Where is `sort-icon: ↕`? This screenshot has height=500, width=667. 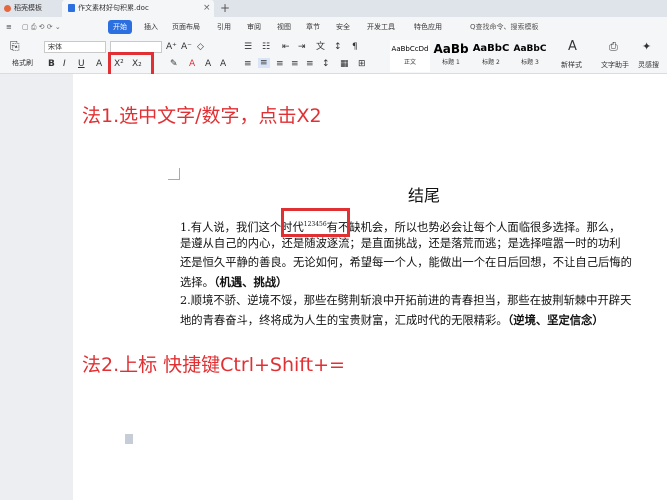 sort-icon: ↕ is located at coordinates (338, 47).